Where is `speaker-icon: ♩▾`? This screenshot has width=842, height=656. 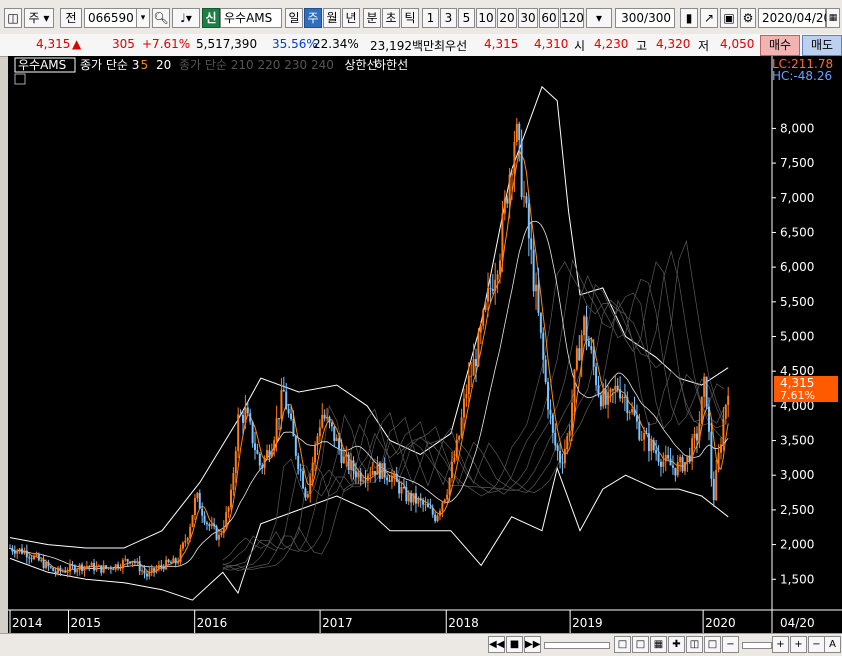 speaker-icon: ♩▾ is located at coordinates (186, 18).